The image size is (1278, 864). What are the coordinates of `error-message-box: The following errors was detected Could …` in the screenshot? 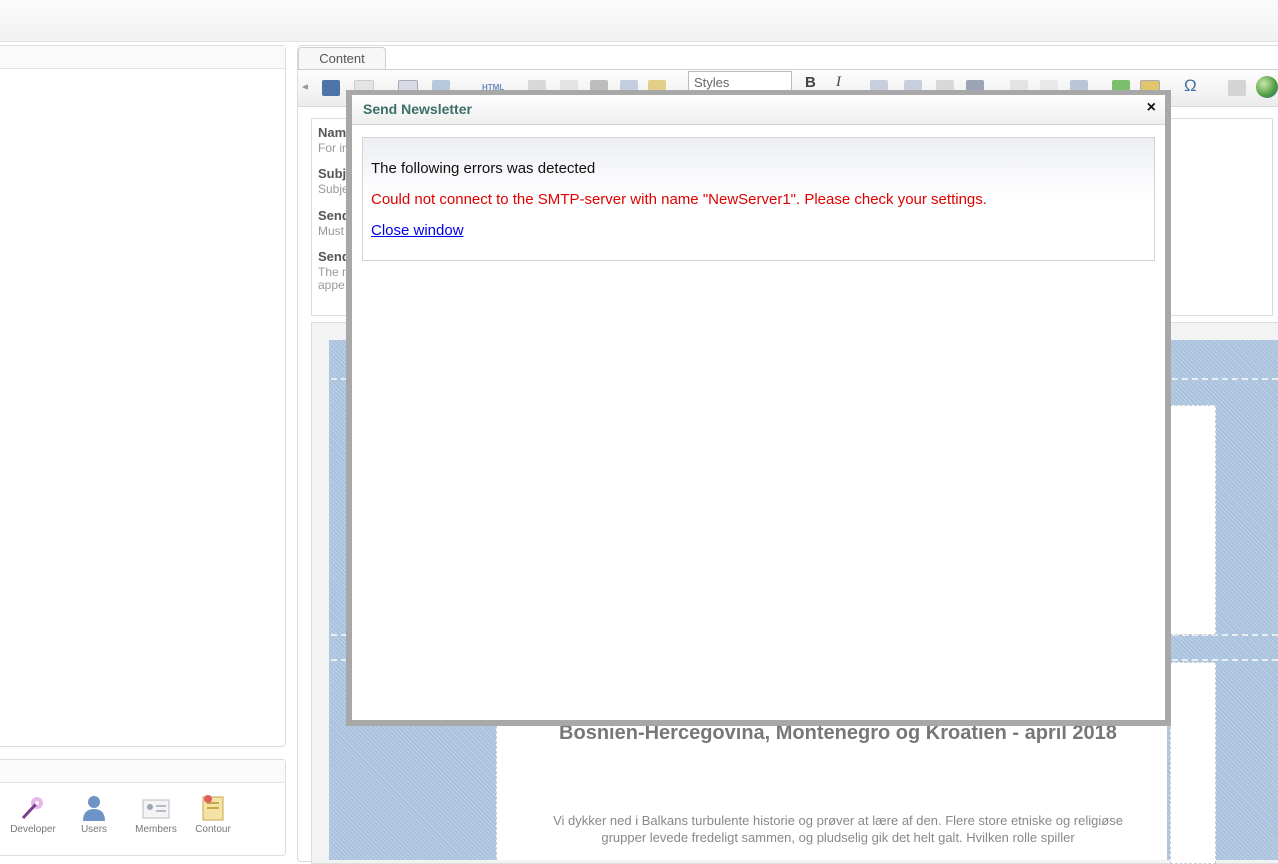 It's located at (758, 199).